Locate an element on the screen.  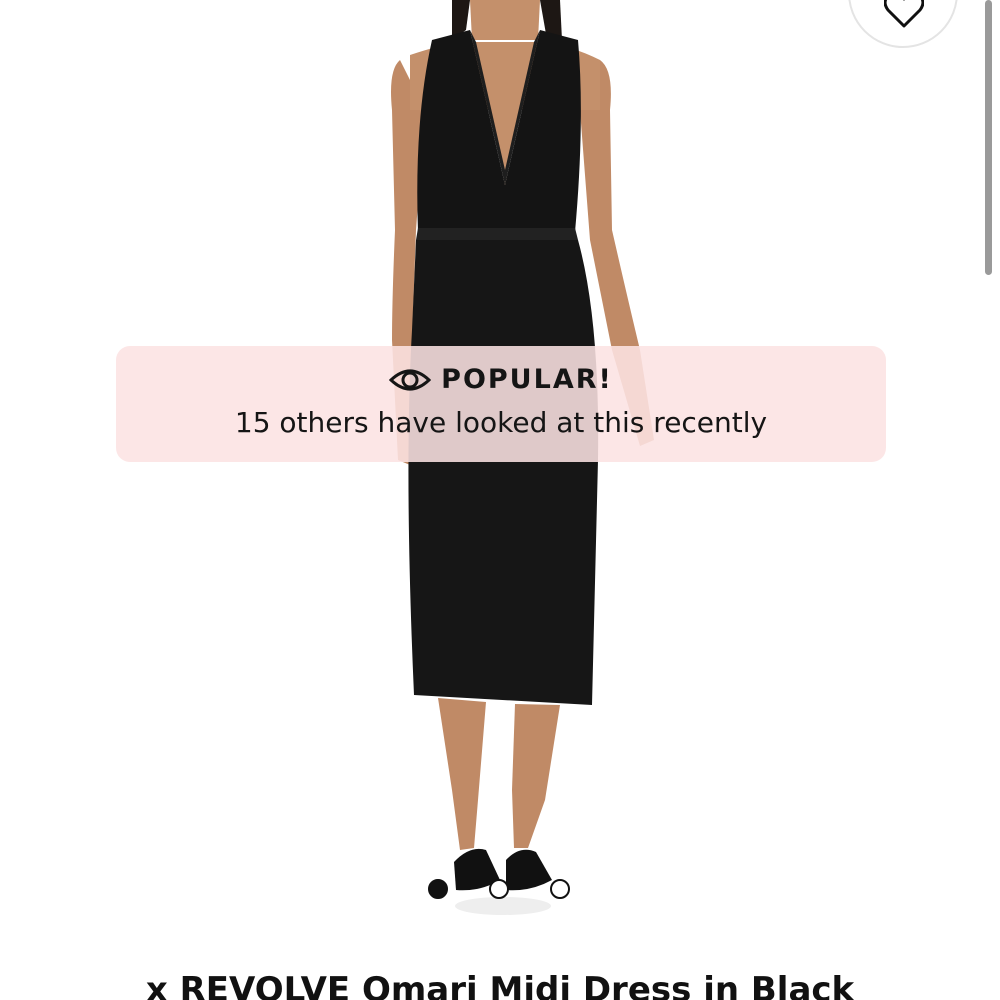
banner-heading: POPULAR! is located at coordinates (501, 379).